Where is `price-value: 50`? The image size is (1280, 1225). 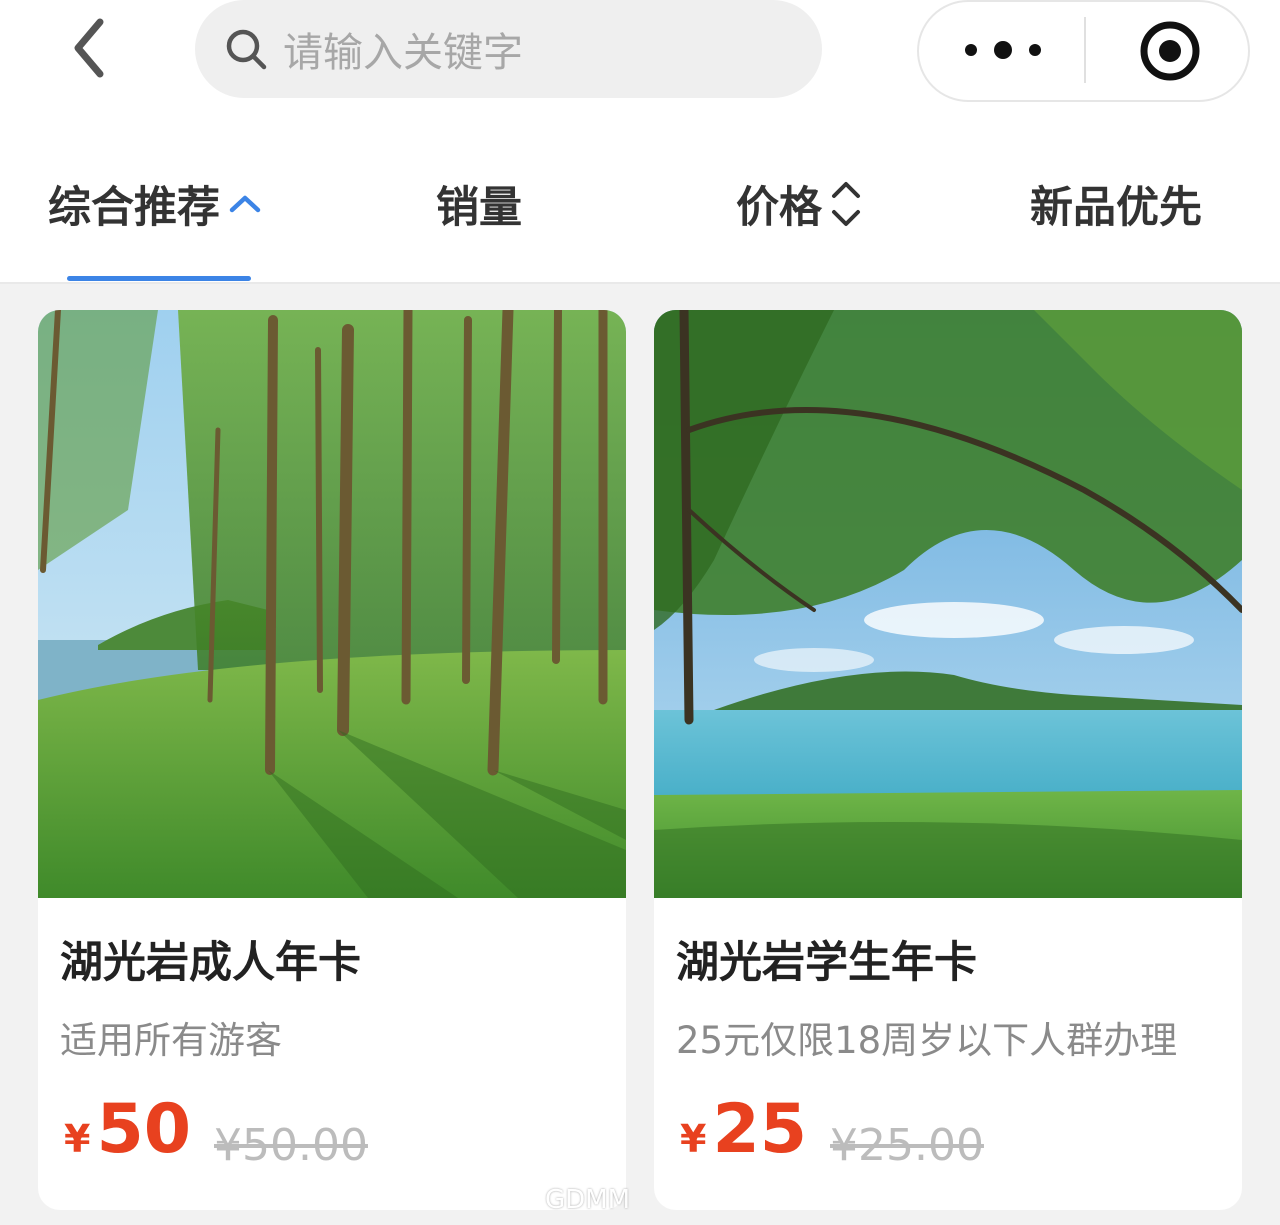
price-value: 50 is located at coordinates (144, 1129).